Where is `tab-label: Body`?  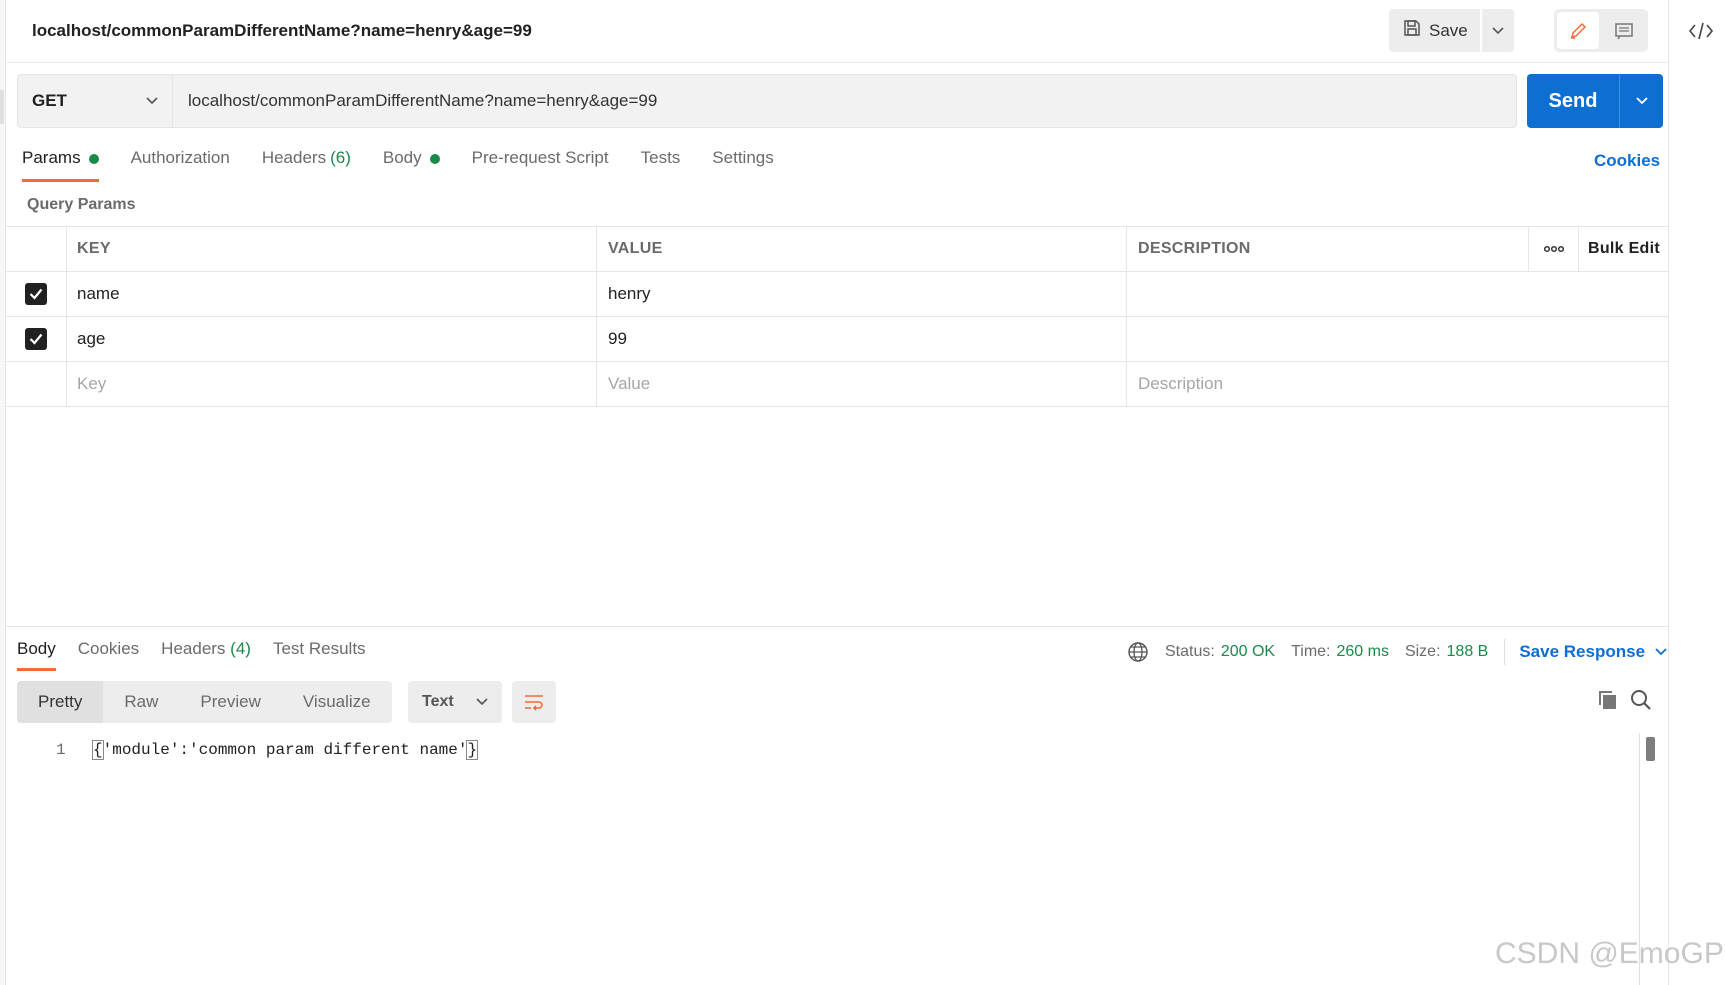 tab-label: Body is located at coordinates (402, 157).